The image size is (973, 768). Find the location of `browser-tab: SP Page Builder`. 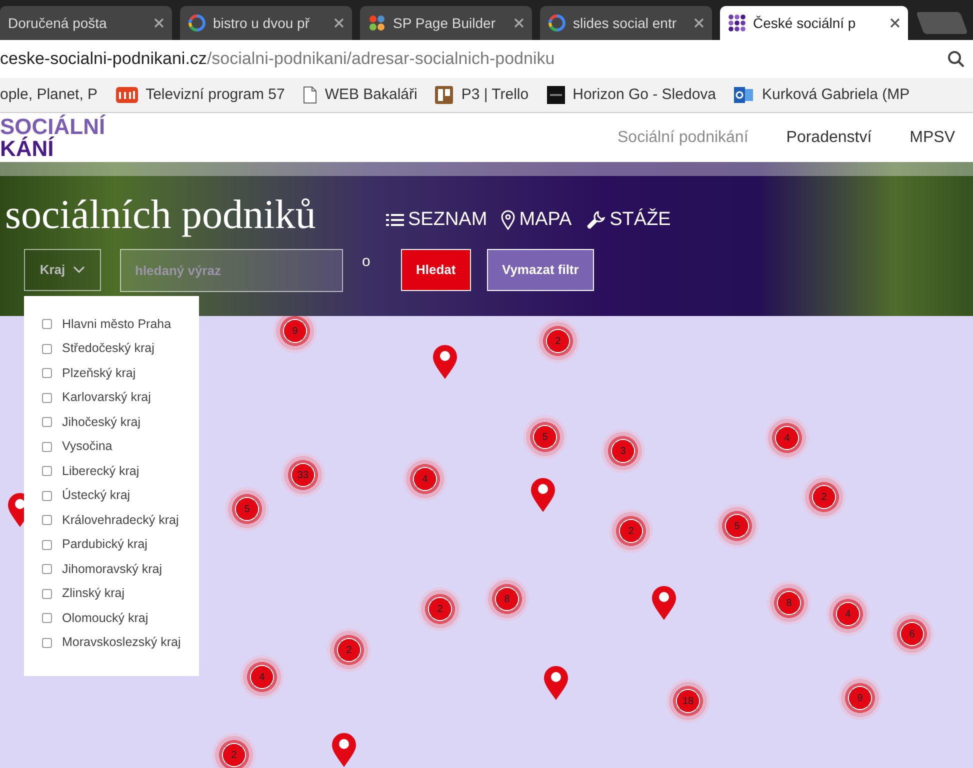

browser-tab: SP Page Builder is located at coordinates (446, 23).